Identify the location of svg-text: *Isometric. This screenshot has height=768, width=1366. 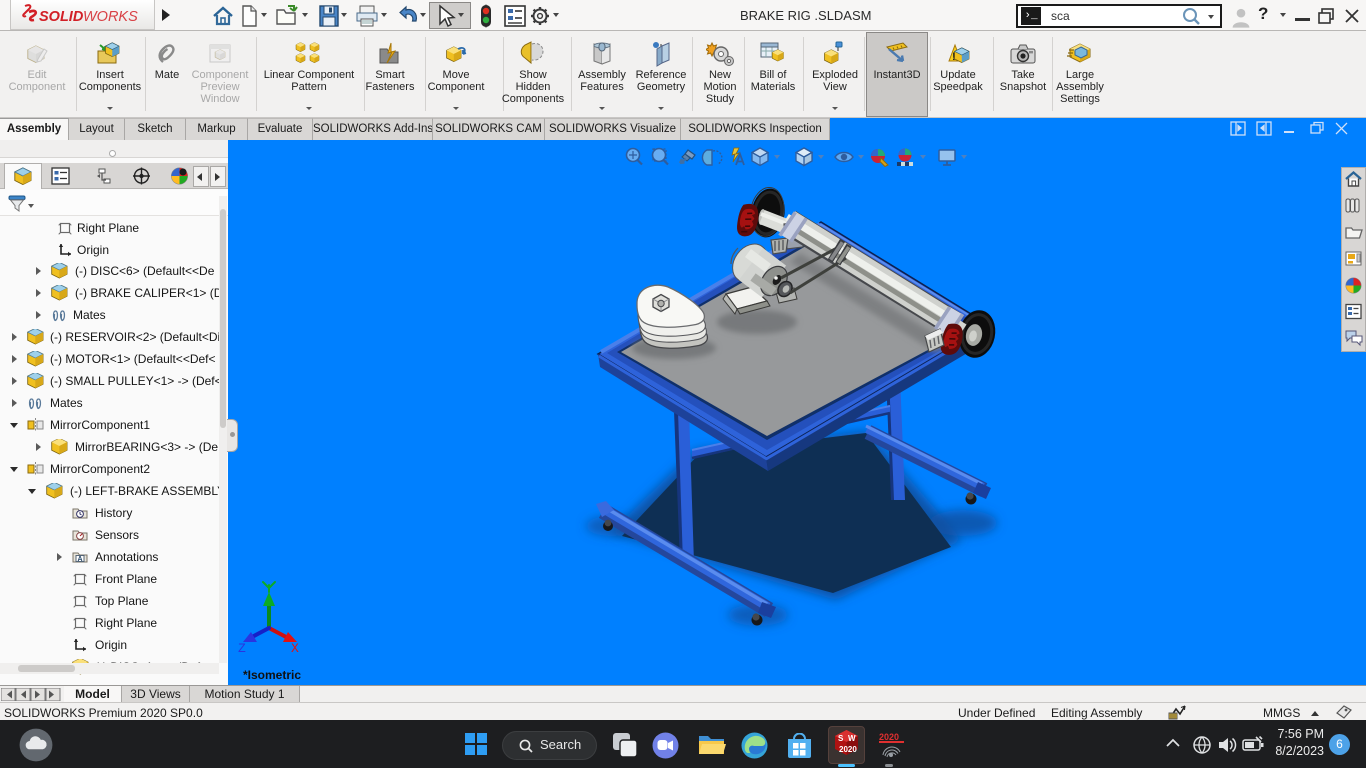
(272, 675).